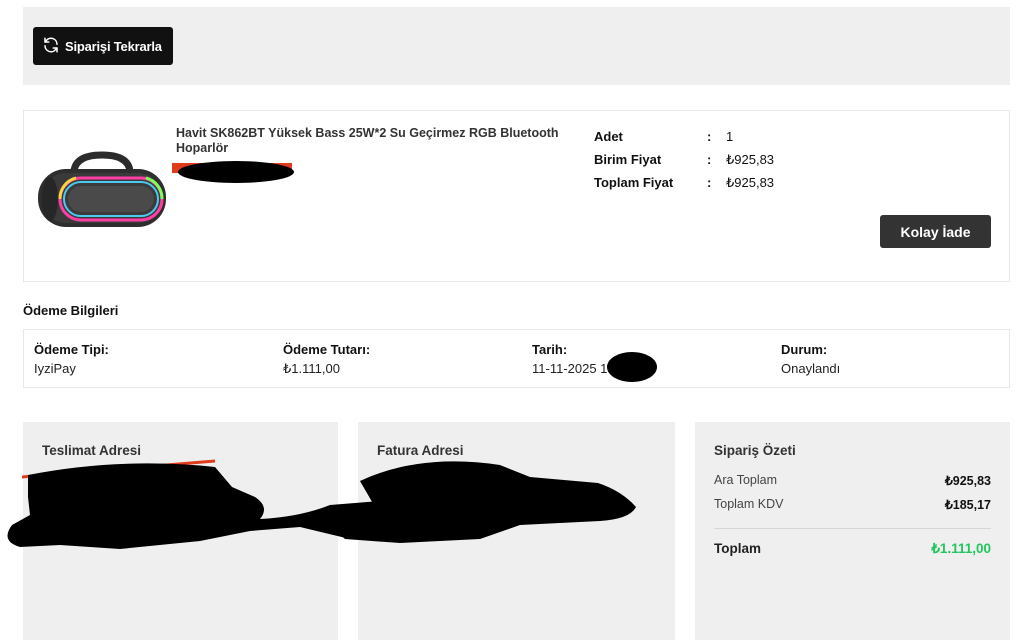  I want to click on unit-price-label: Birim Fiyat, so click(628, 159).